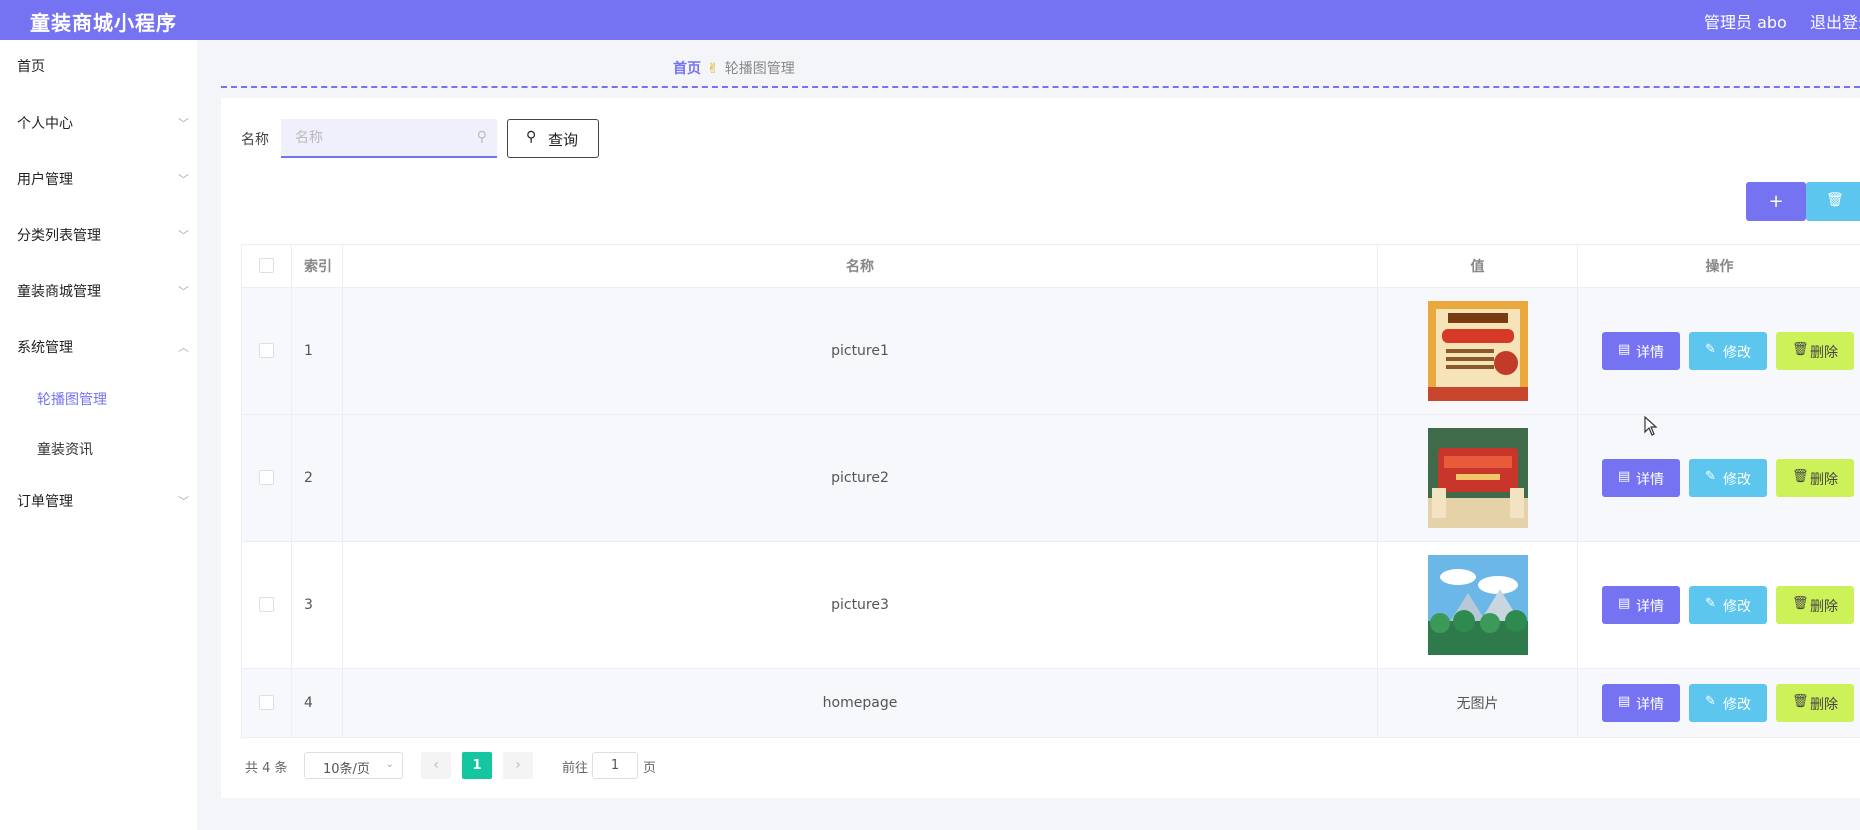 The width and height of the screenshot is (1860, 830). I want to click on breadcrumb-current: 轮播图管理, so click(759, 69).